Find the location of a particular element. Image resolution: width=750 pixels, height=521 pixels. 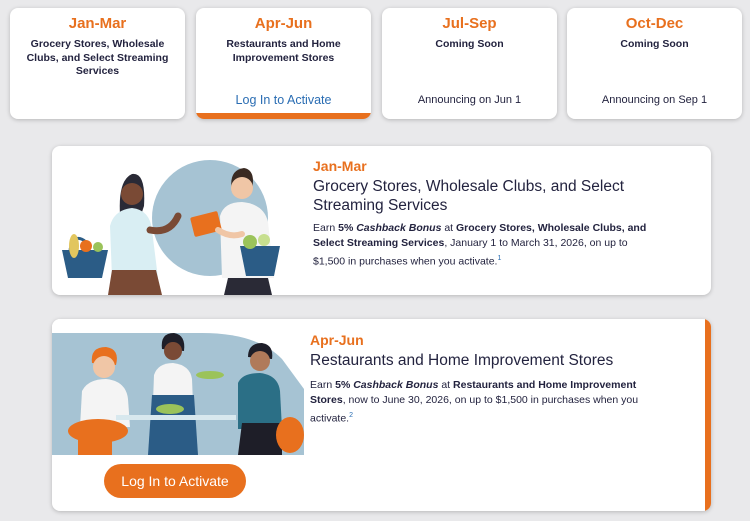

grocery-shoppers-illustration is located at coordinates (171, 227).